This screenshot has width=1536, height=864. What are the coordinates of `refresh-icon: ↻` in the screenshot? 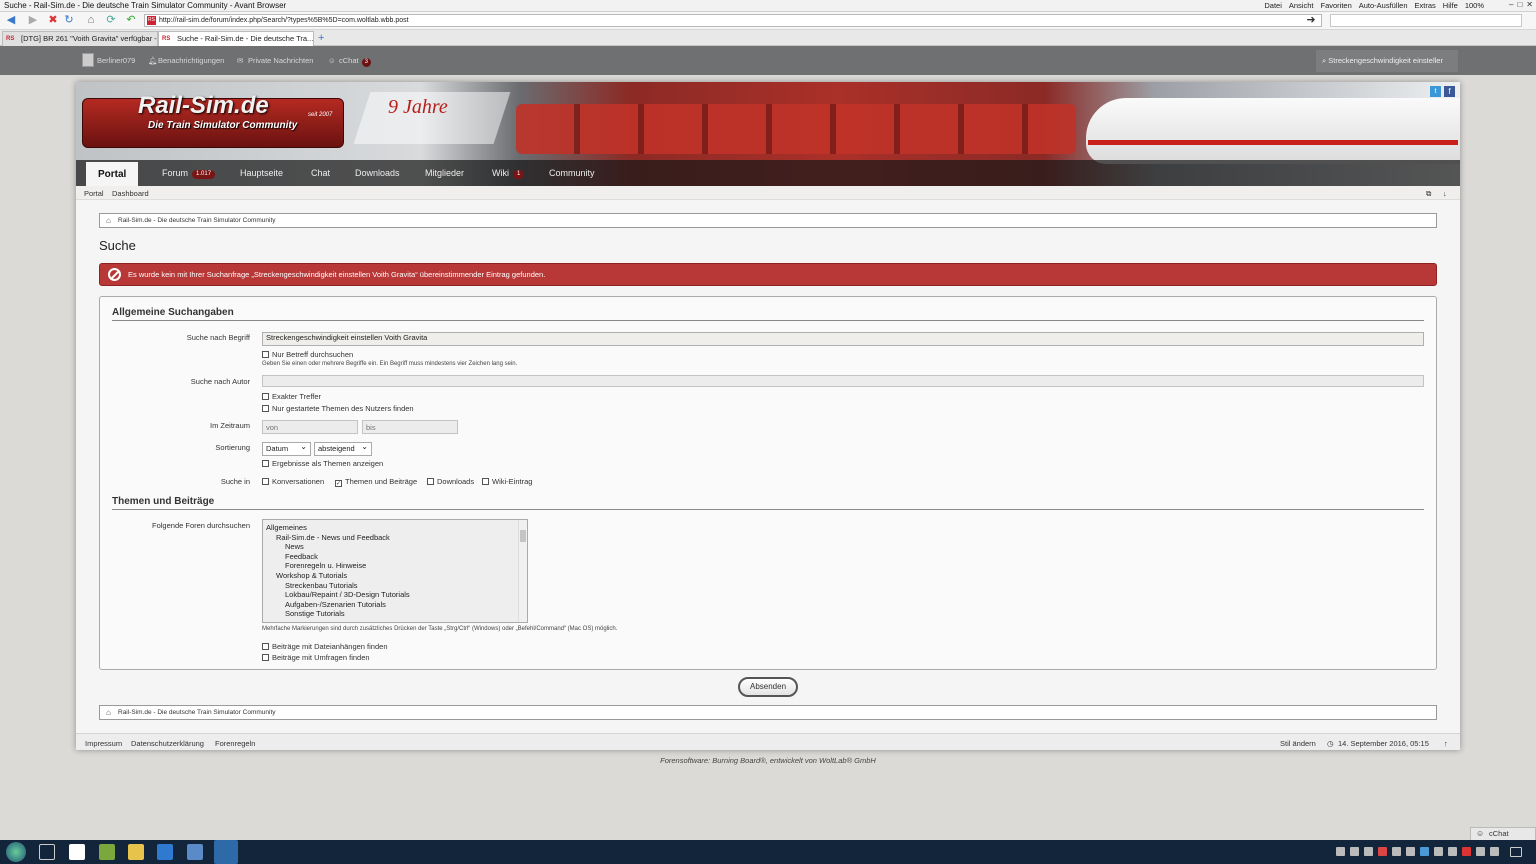 It's located at (69, 20).